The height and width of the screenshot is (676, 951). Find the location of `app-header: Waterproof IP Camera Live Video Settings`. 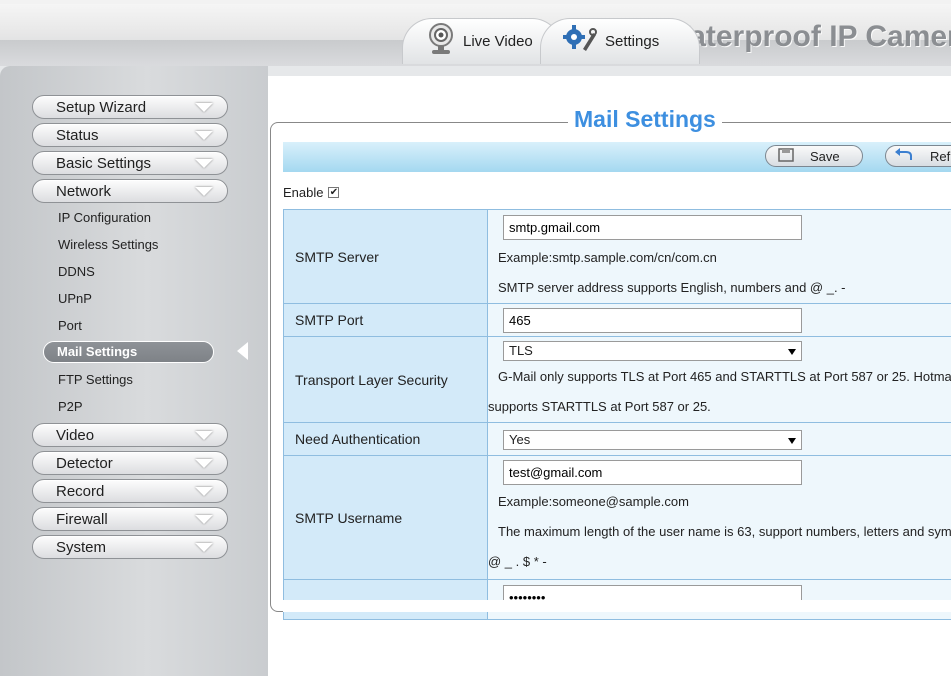

app-header: Waterproof IP Camera Live Video Settings is located at coordinates (475, 33).